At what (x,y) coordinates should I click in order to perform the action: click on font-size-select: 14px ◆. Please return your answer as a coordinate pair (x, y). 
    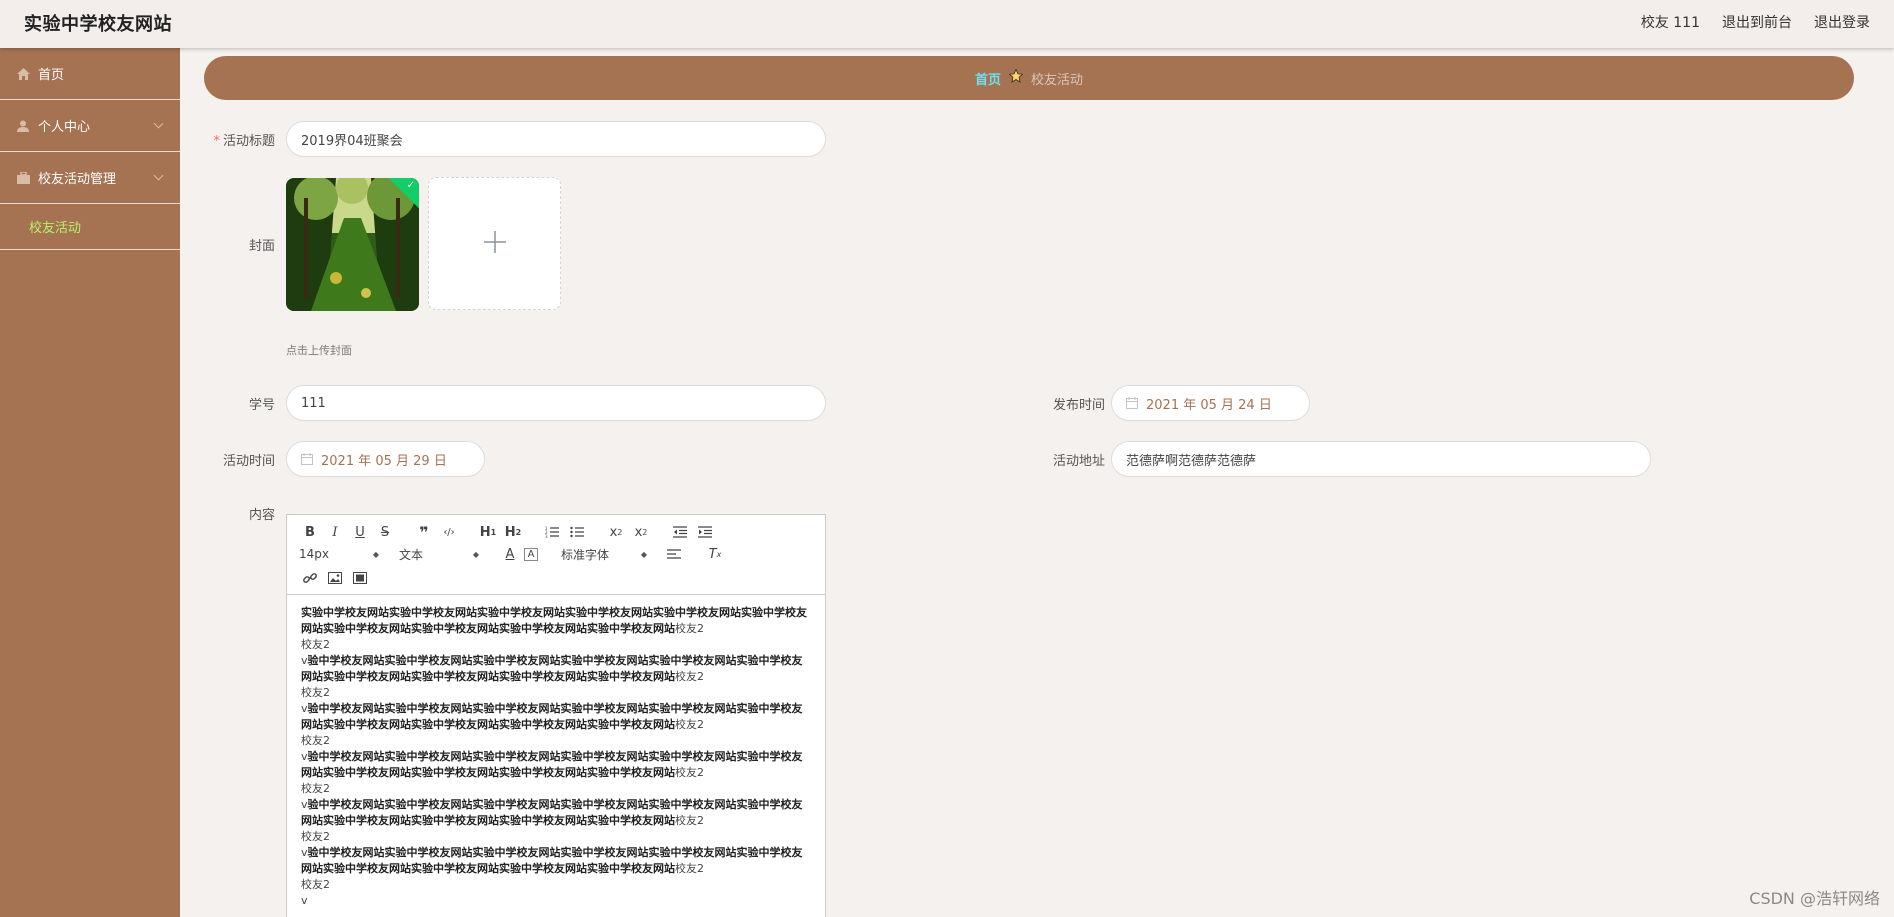
    Looking at the image, I should click on (339, 554).